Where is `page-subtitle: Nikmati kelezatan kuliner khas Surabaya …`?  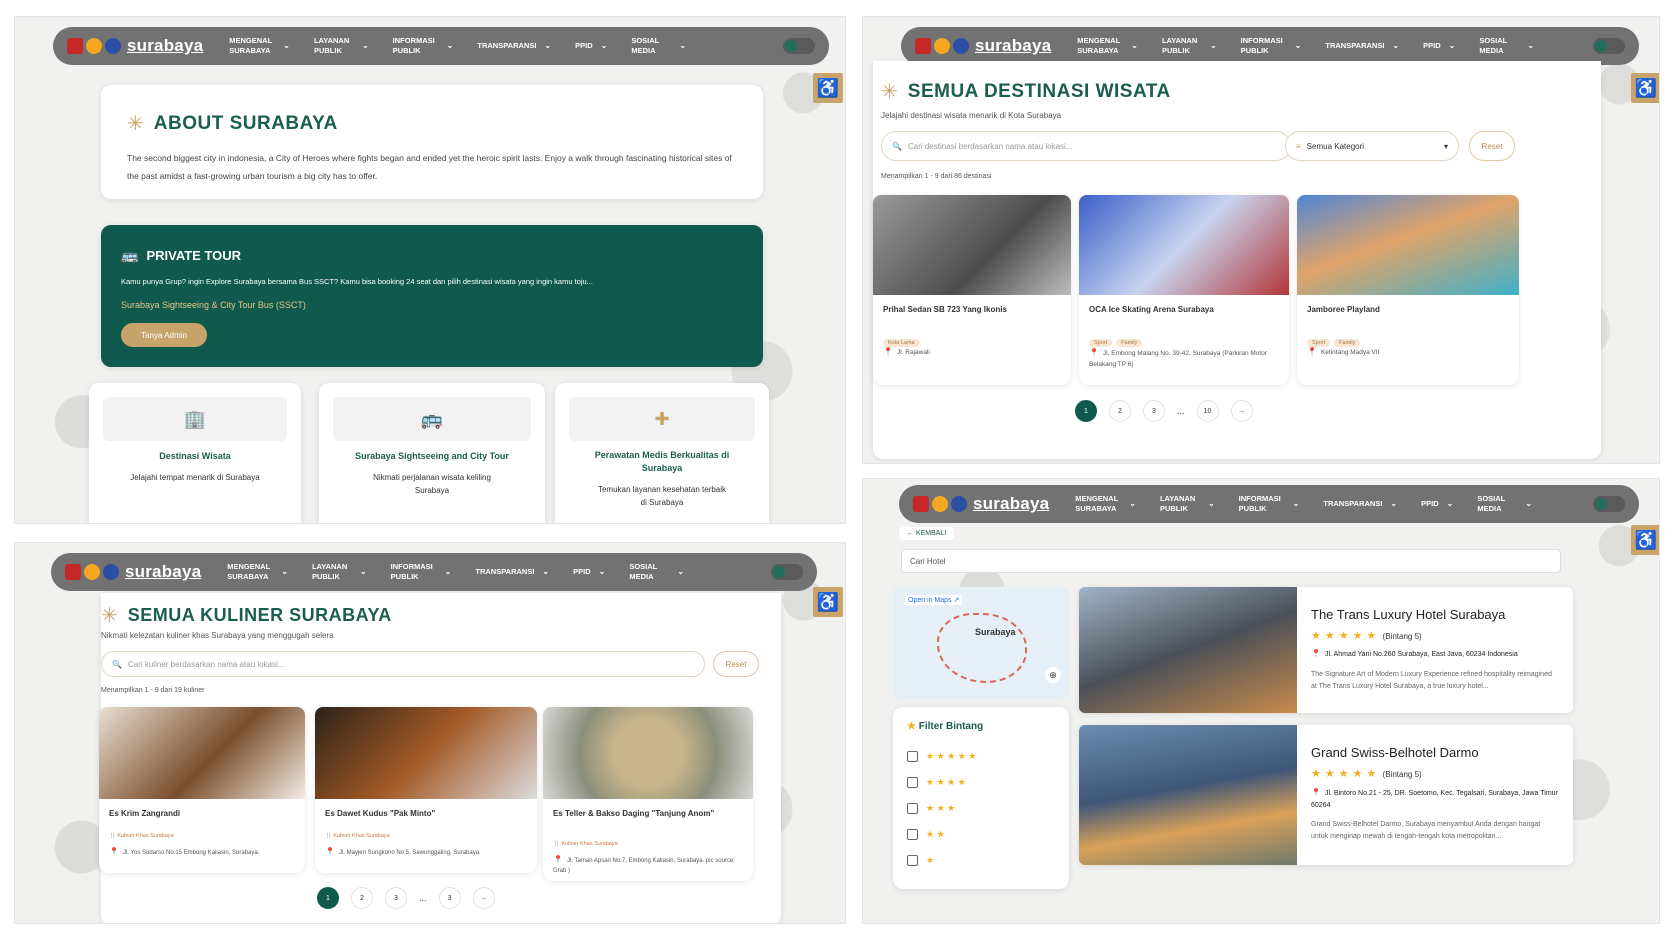 page-subtitle: Nikmati kelezatan kuliner khas Surabaya … is located at coordinates (217, 635).